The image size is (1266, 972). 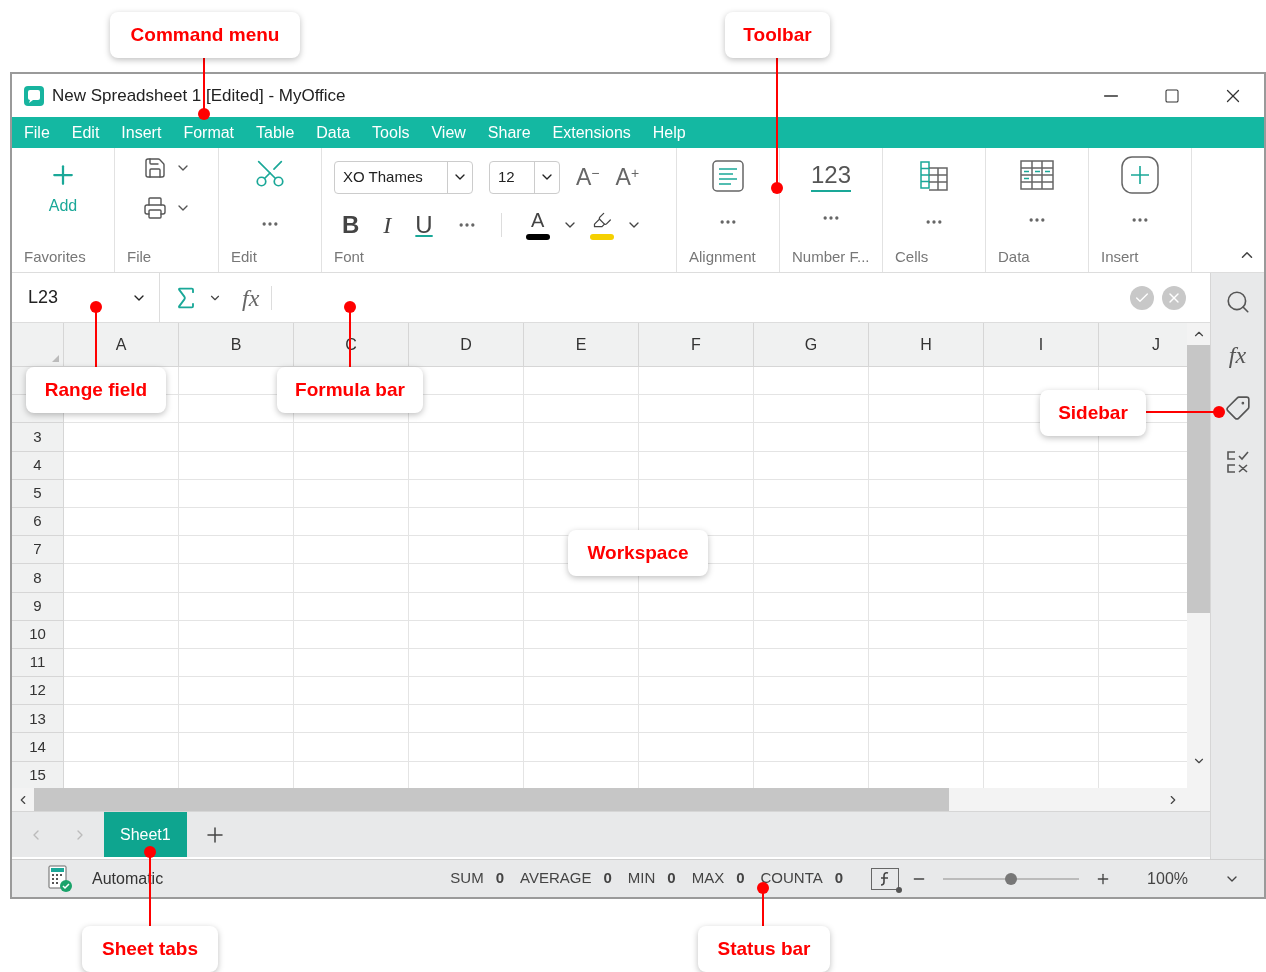 I want to click on callout-tooltip: Sheet tabs, so click(x=150, y=949).